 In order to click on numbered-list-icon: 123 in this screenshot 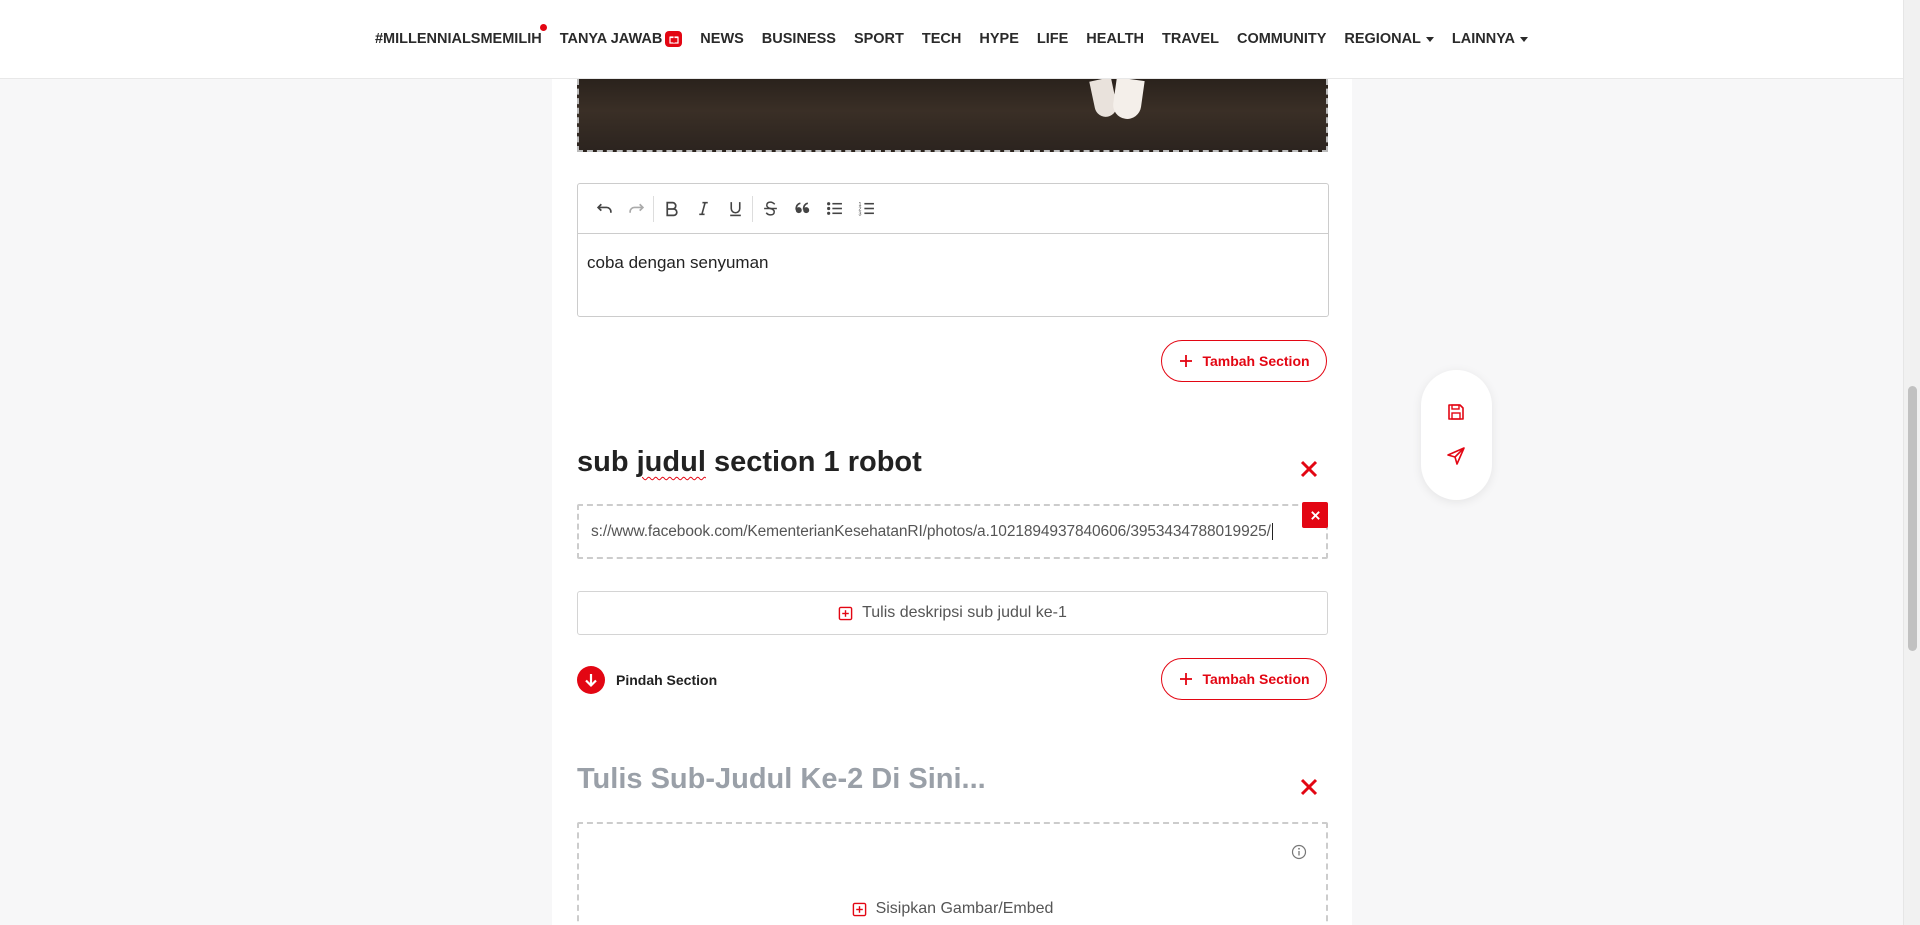, I will do `click(866, 209)`.